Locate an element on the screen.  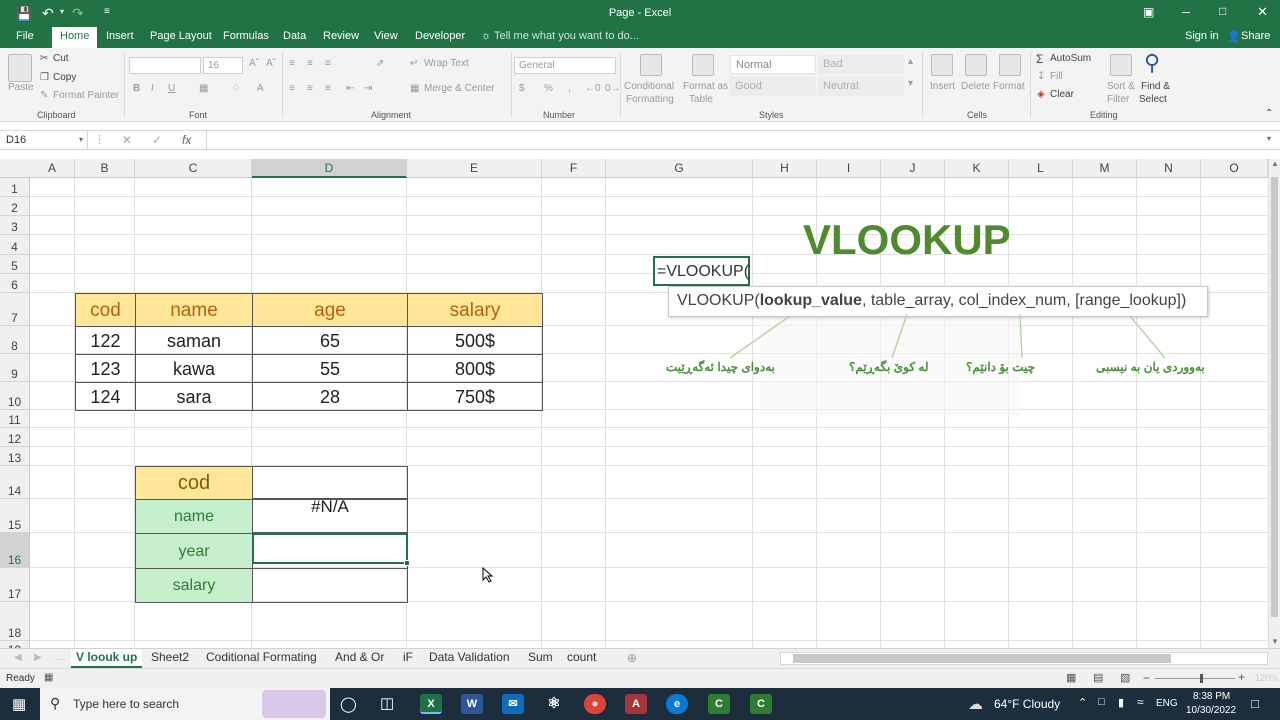
row-header-16: 16 is located at coordinates (15, 550).